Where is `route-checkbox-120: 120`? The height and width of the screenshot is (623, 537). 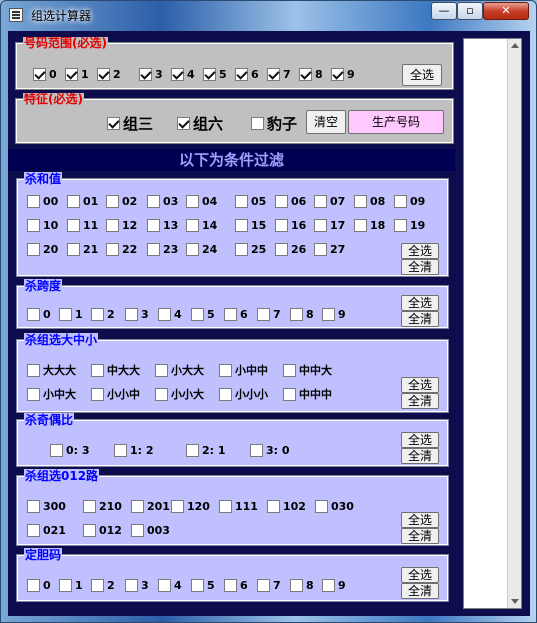
route-checkbox-120: 120 is located at coordinates (190, 507).